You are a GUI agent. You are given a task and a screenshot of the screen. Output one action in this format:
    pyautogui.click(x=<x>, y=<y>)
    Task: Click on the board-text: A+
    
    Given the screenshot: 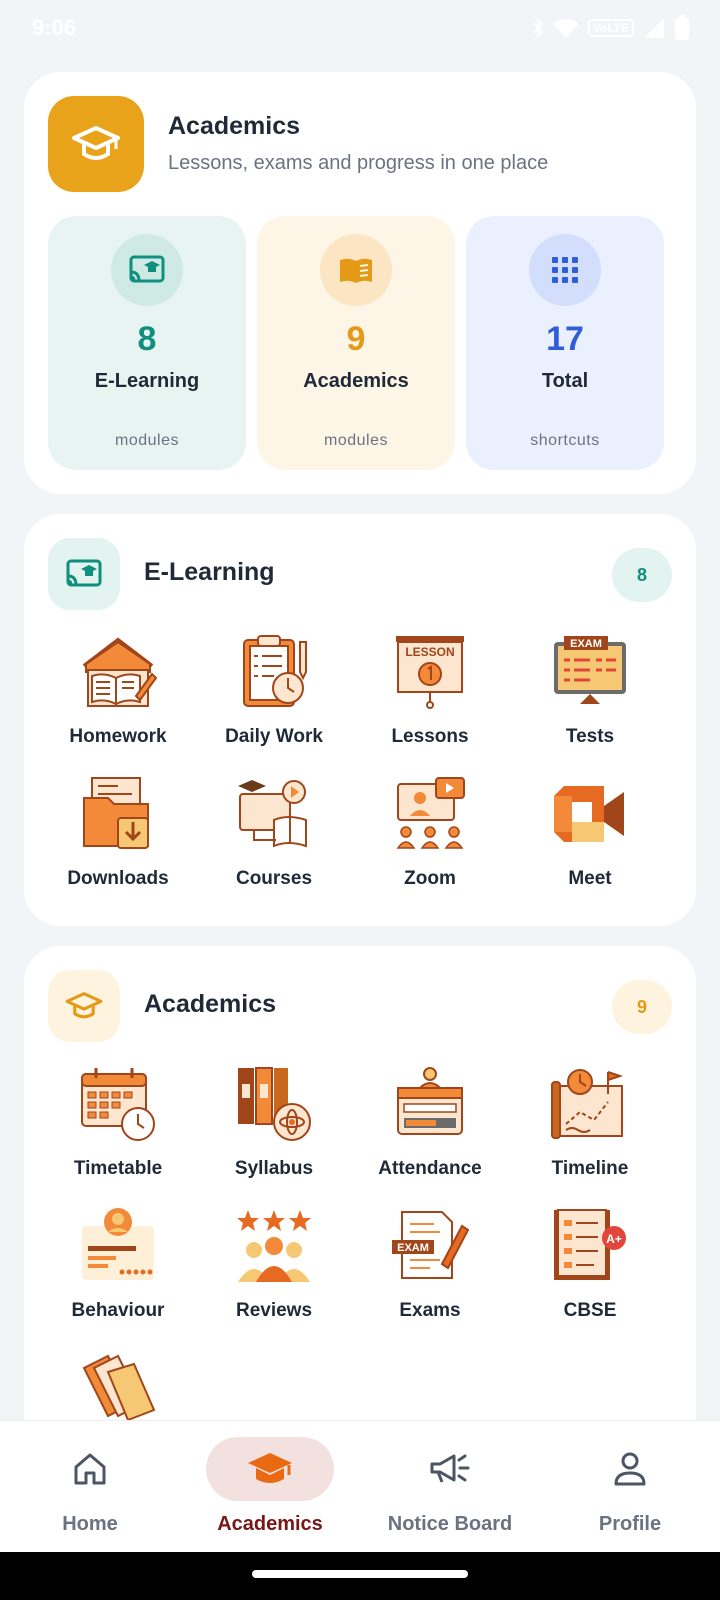 What is the action you would take?
    pyautogui.click(x=614, y=1239)
    